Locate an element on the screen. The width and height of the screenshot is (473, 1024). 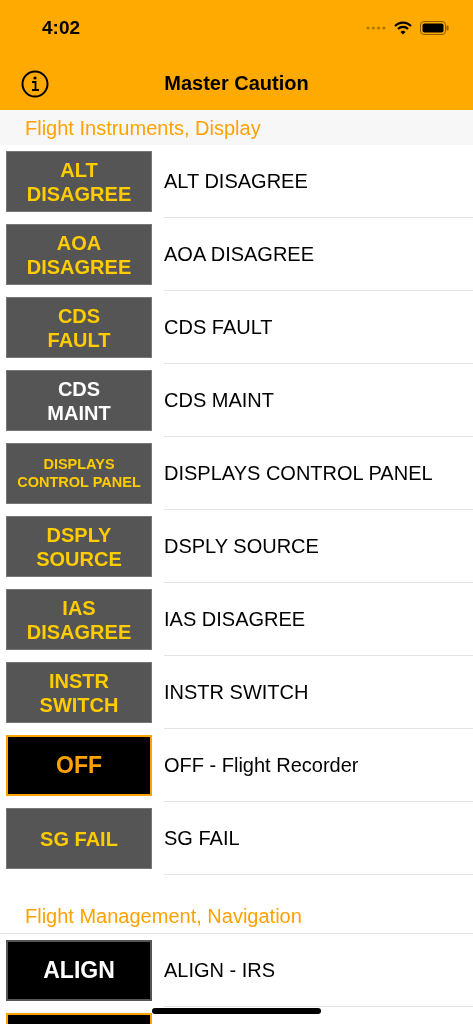
signal-icon is located at coordinates (376, 28).